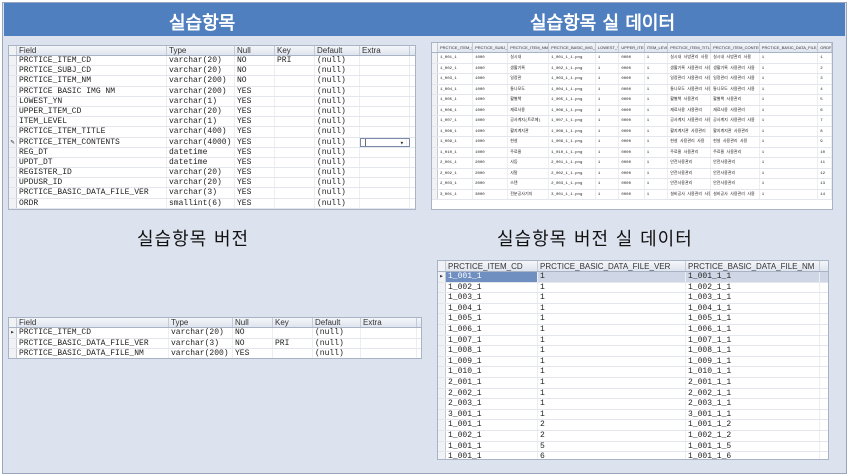 The height and width of the screenshot is (476, 849). I want to click on data-row: 2_003_1 1 2_003_1_1, so click(633, 404).